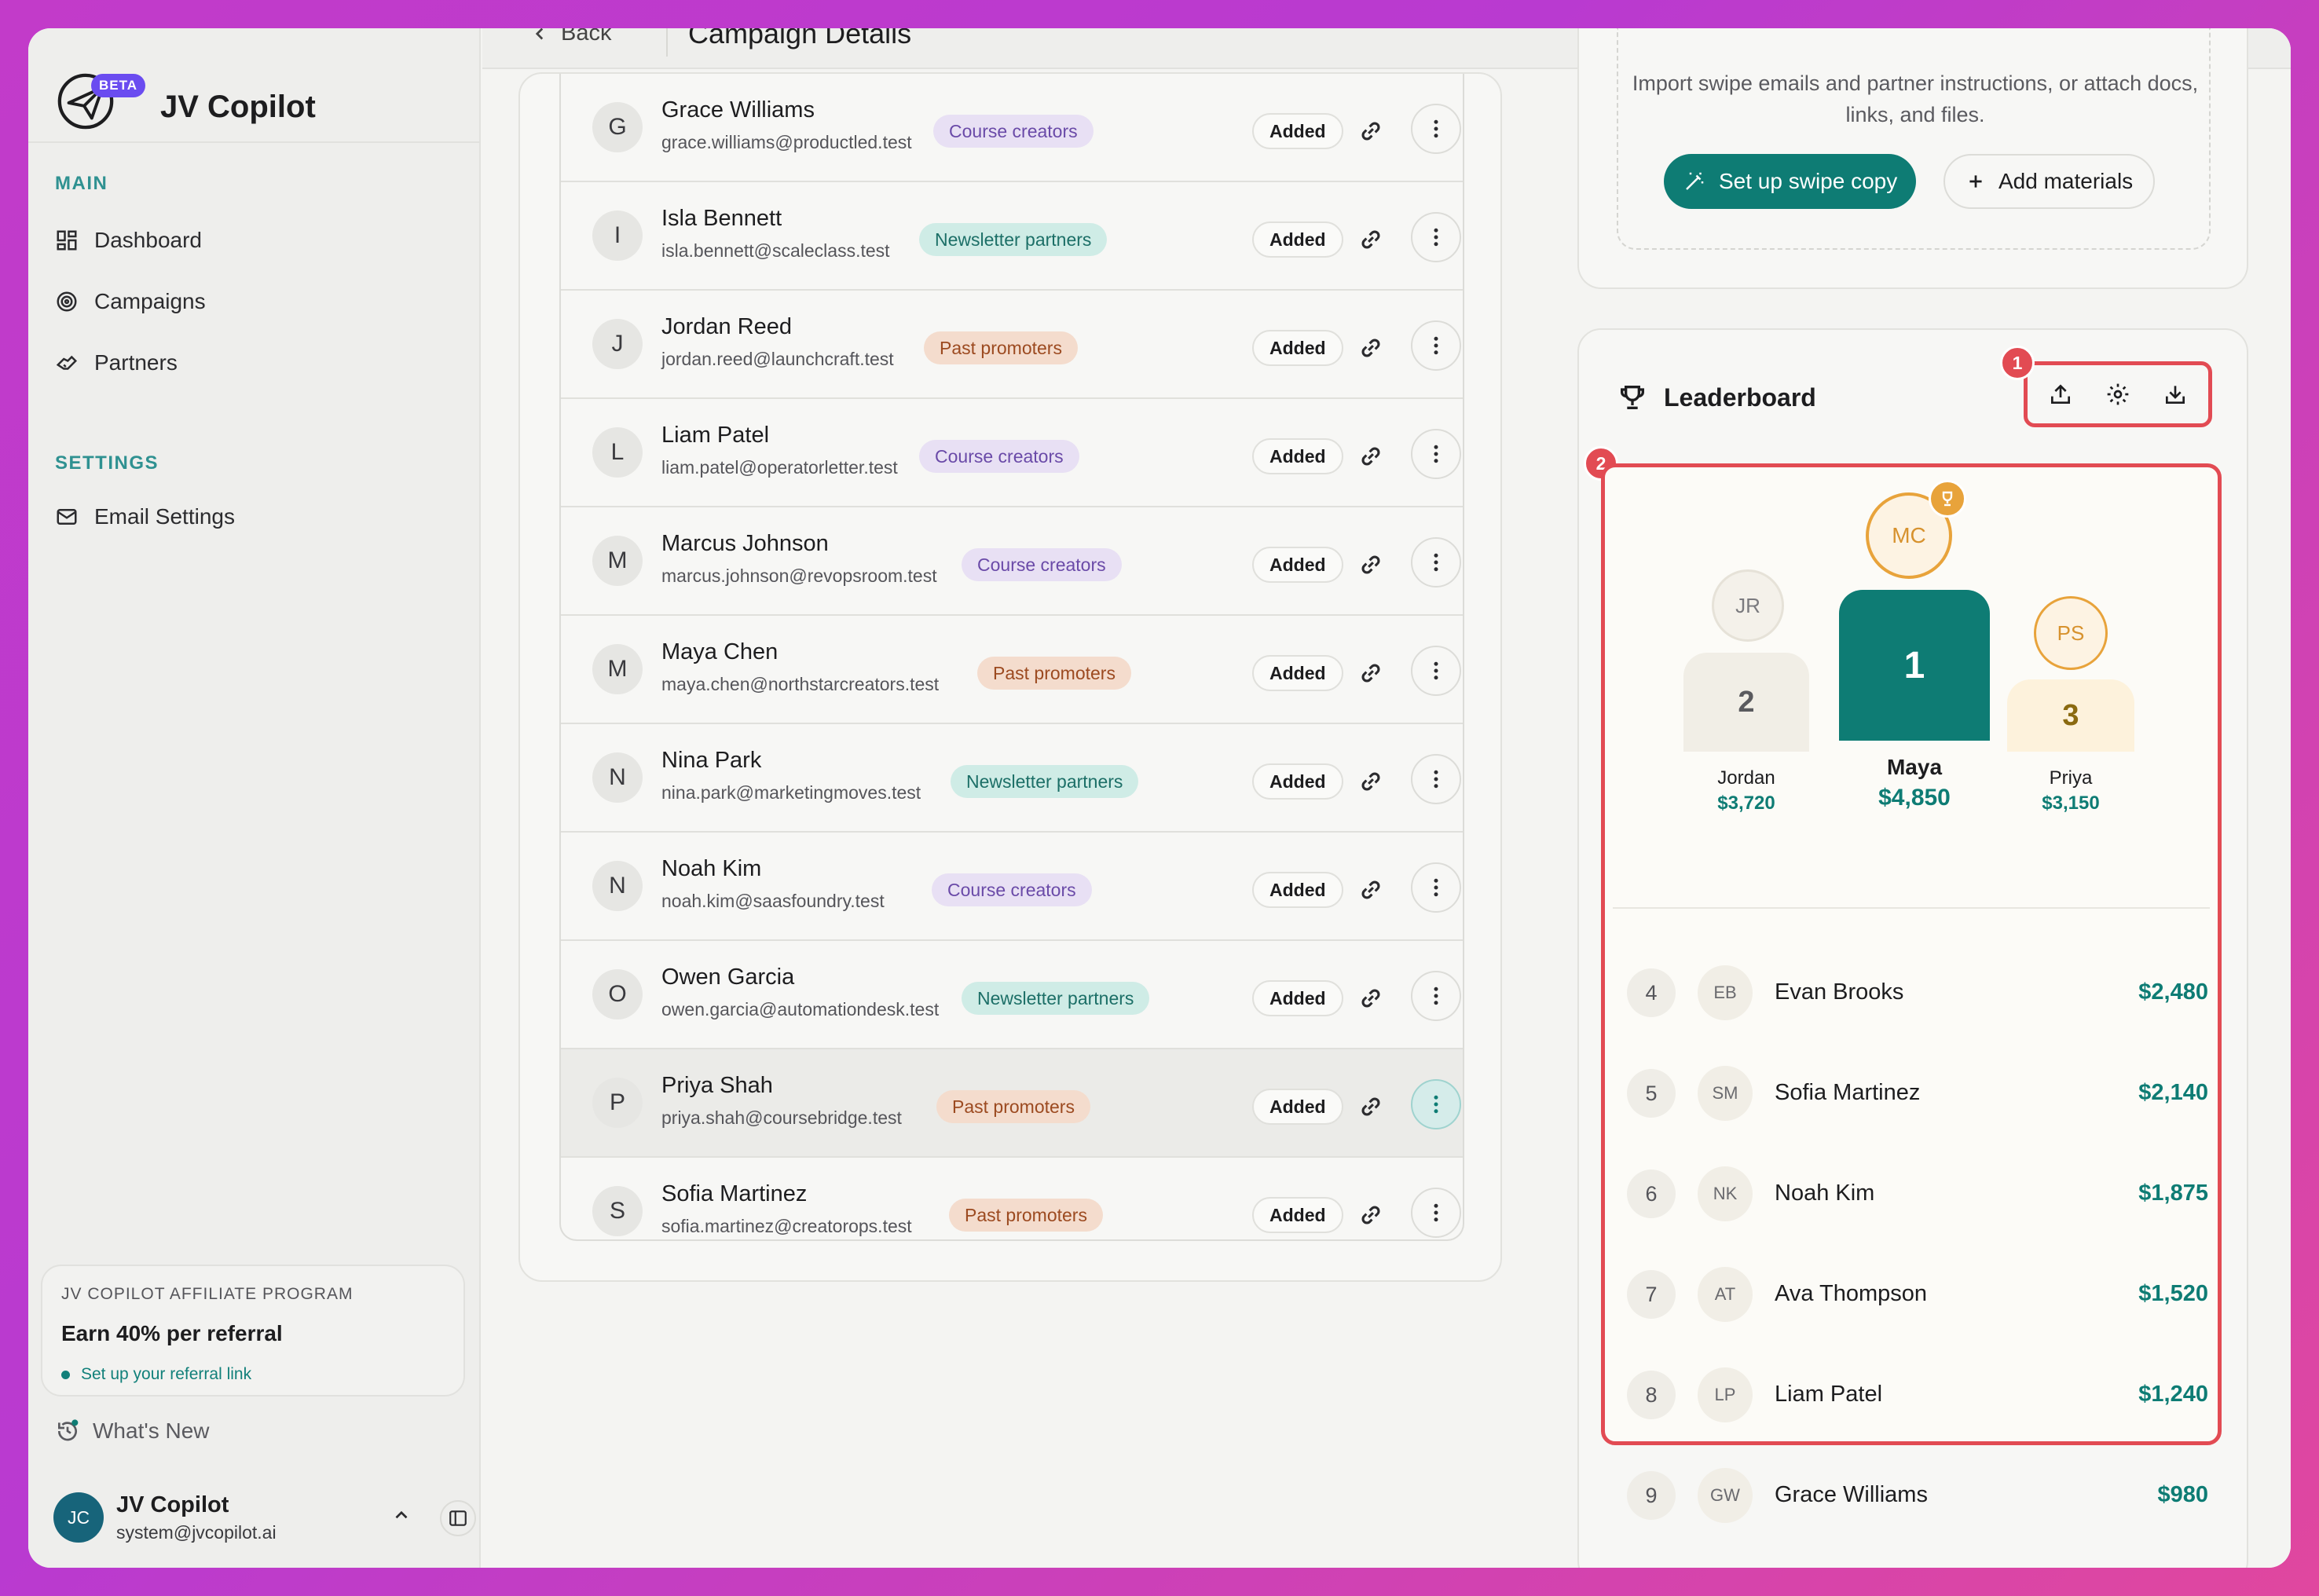  I want to click on avatar: M, so click(617, 561).